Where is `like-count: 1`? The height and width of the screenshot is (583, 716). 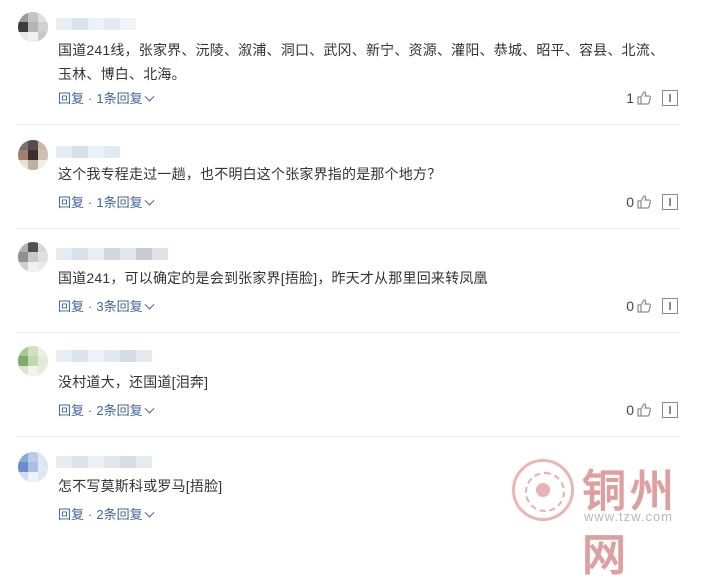 like-count: 1 is located at coordinates (630, 98).